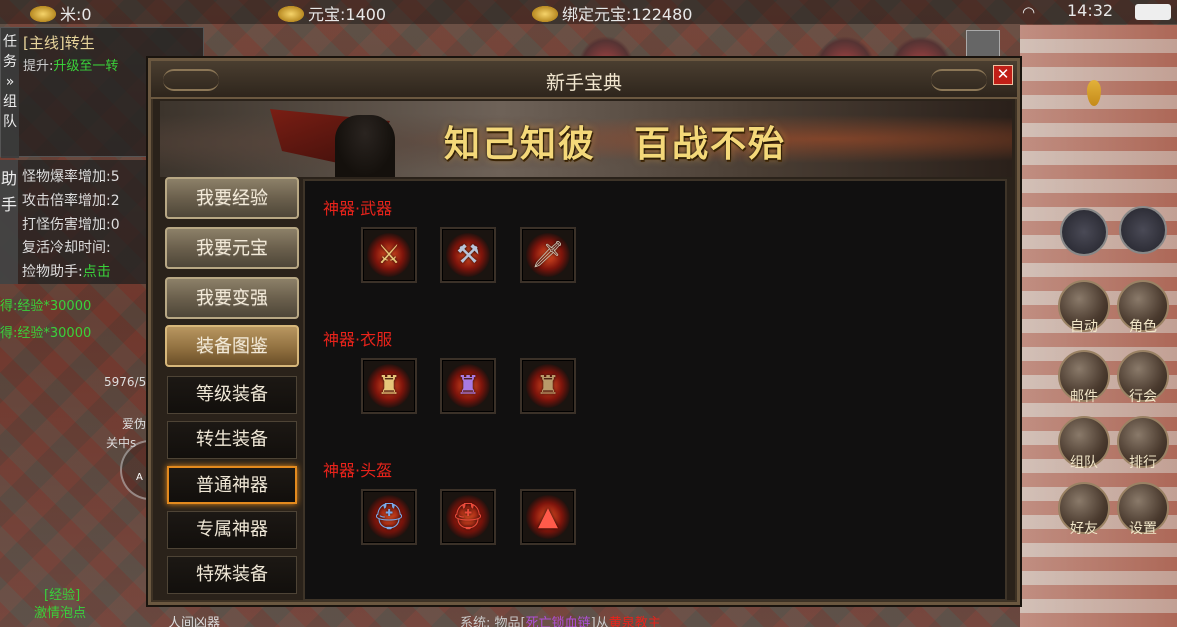  What do you see at coordinates (1029, 12) in the screenshot?
I see `wifi-icon: ◠` at bounding box center [1029, 12].